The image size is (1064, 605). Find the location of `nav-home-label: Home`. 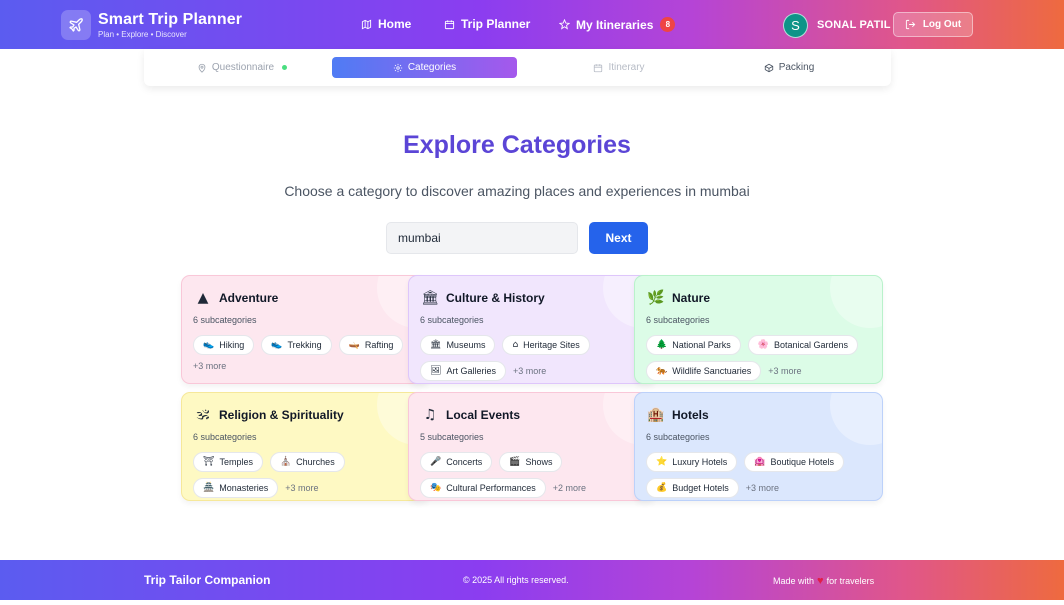

nav-home-label: Home is located at coordinates (395, 24).